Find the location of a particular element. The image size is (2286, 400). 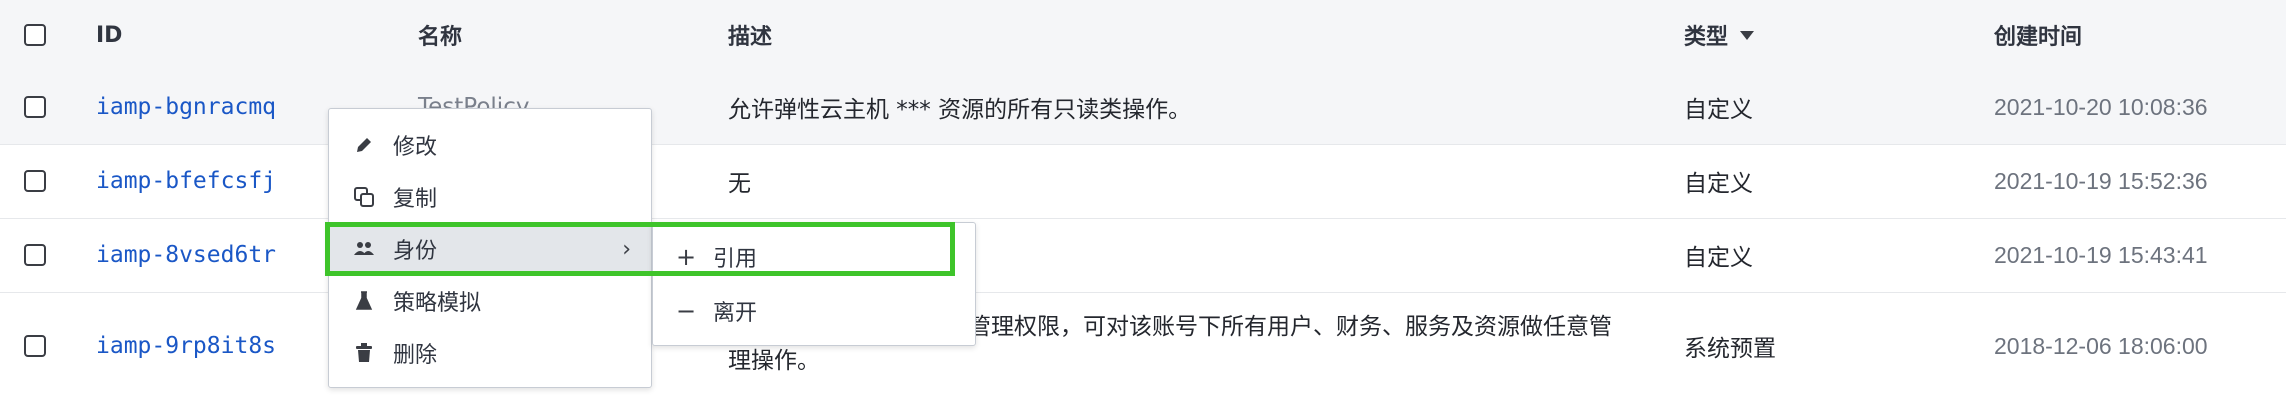

menu-item-label: 身份 is located at coordinates (415, 251).